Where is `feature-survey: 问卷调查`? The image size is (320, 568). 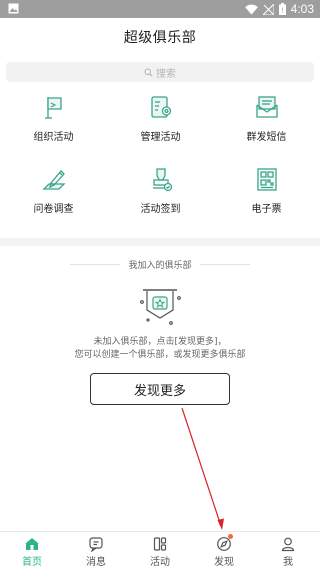
feature-survey: 问卷调查 is located at coordinates (53, 189).